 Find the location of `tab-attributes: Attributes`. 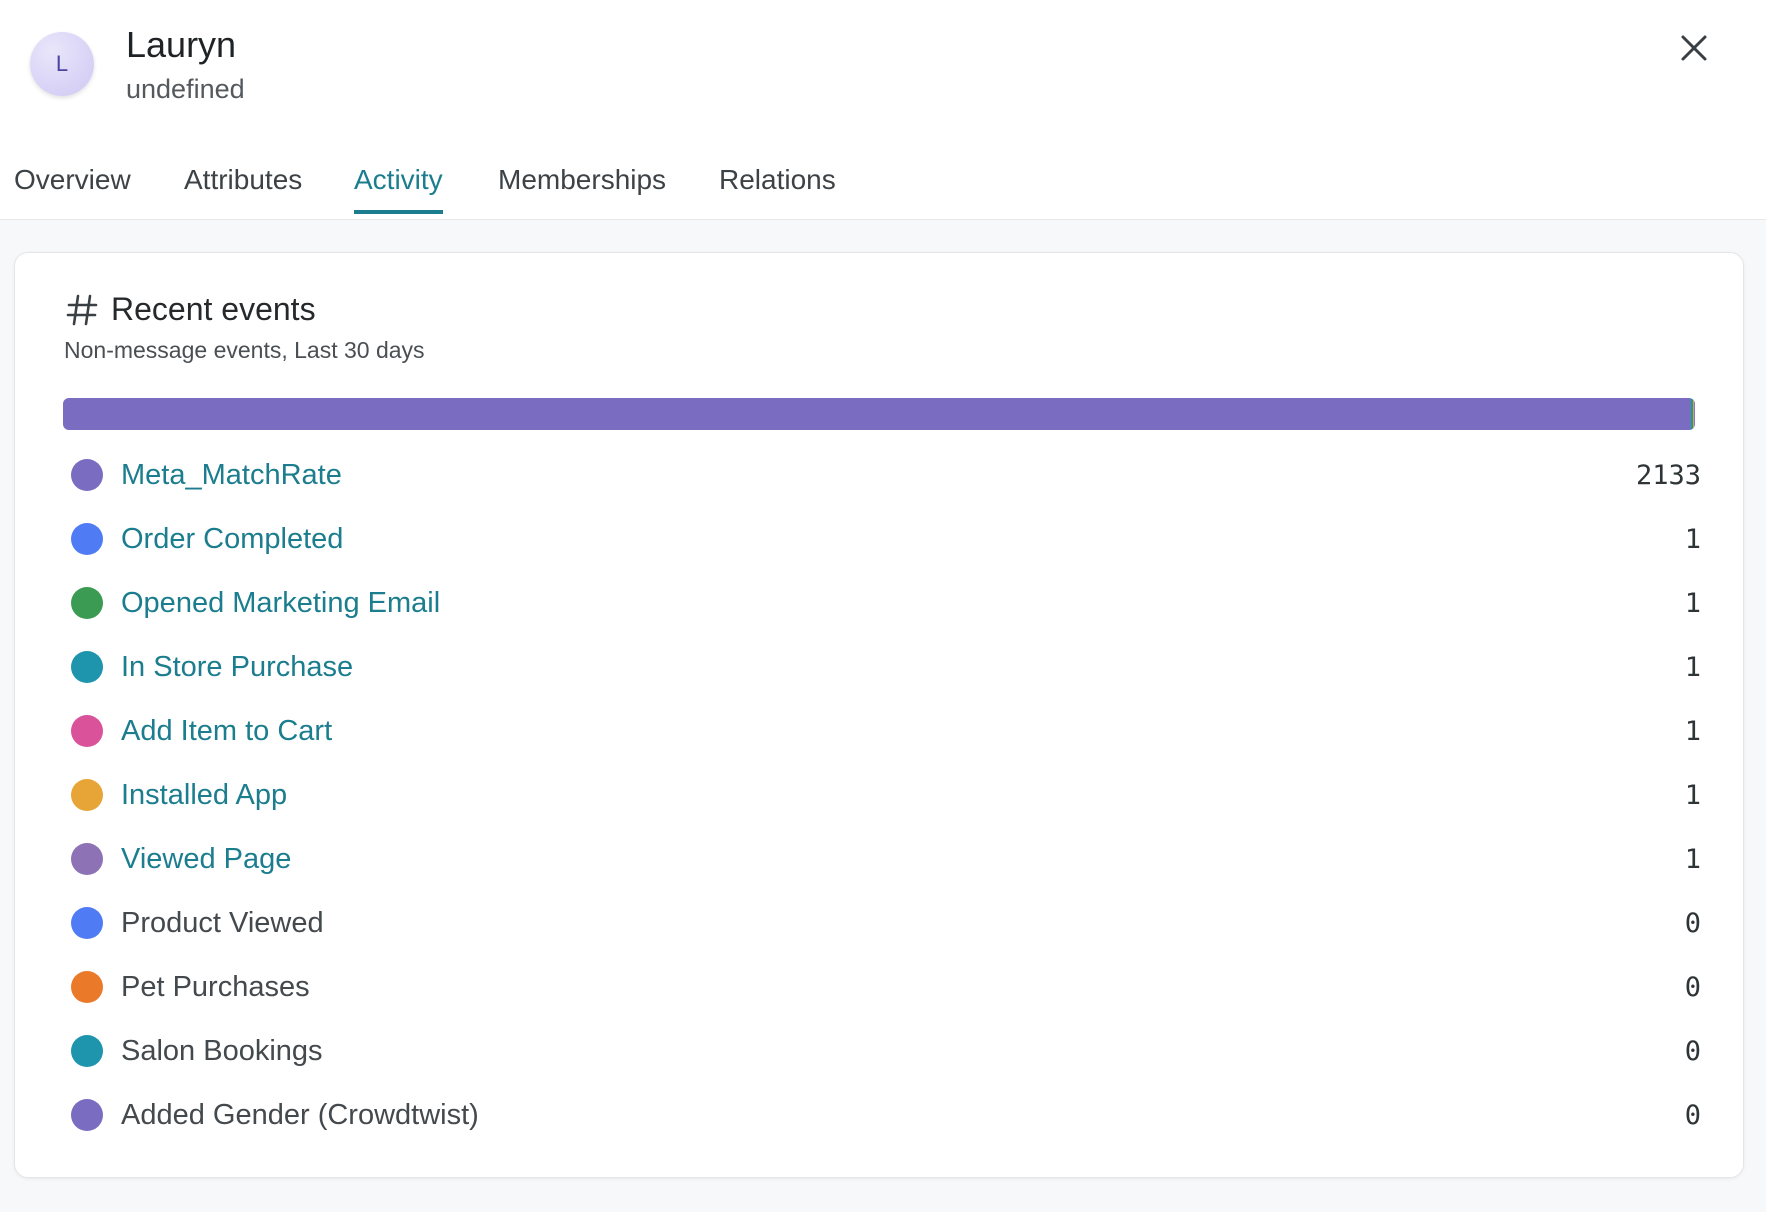

tab-attributes: Attributes is located at coordinates (243, 189).